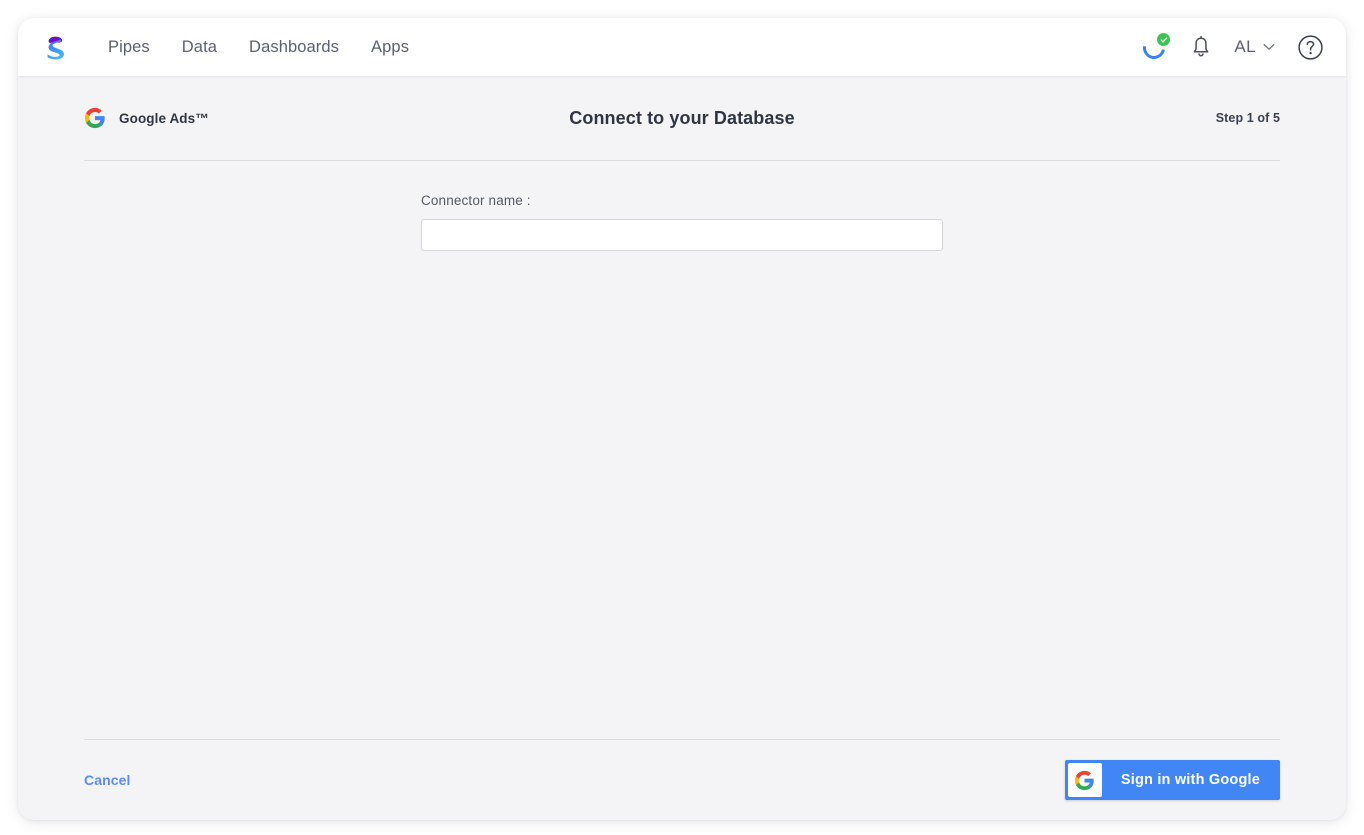 This screenshot has height=835, width=1364. I want to click on wizard-footer: Cancel Sign in with Google, so click(682, 780).